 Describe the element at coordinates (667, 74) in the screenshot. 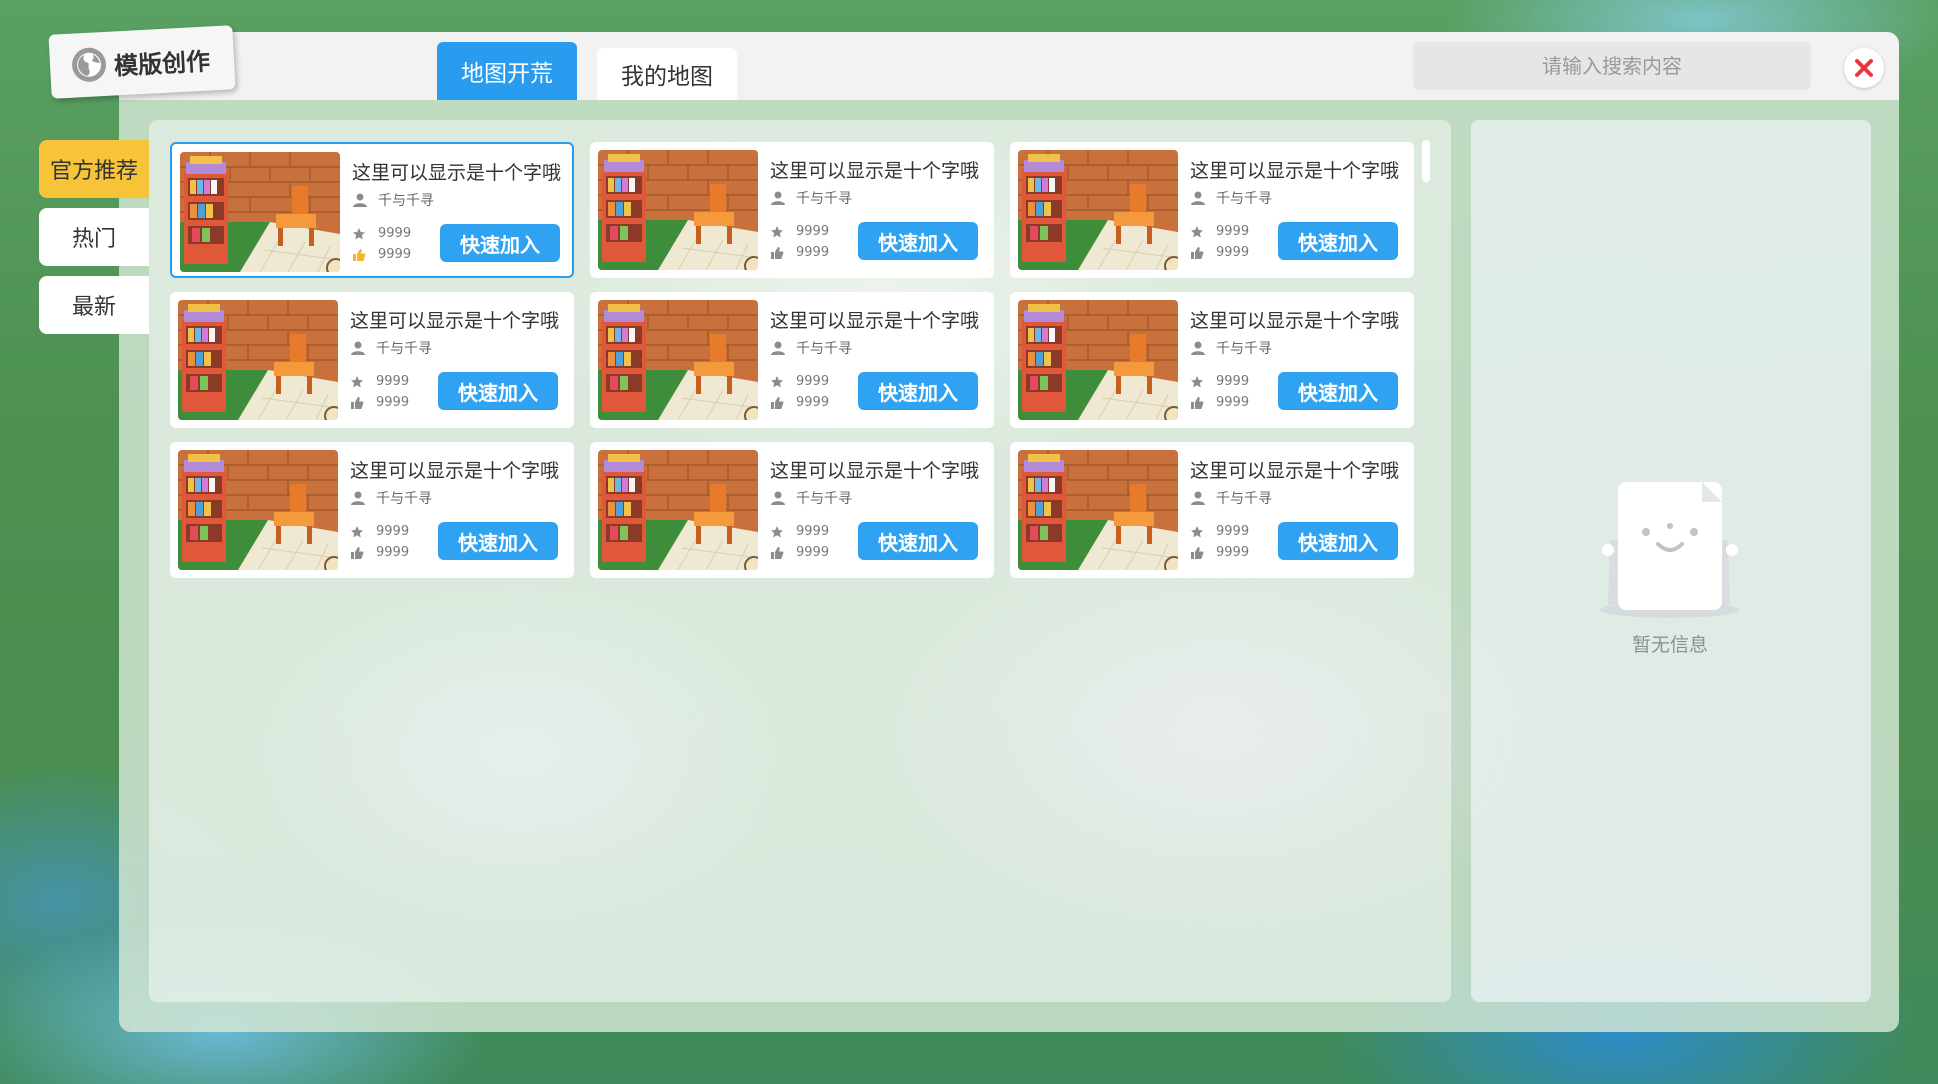

I see `tab-my-maps: 我的地图` at that location.